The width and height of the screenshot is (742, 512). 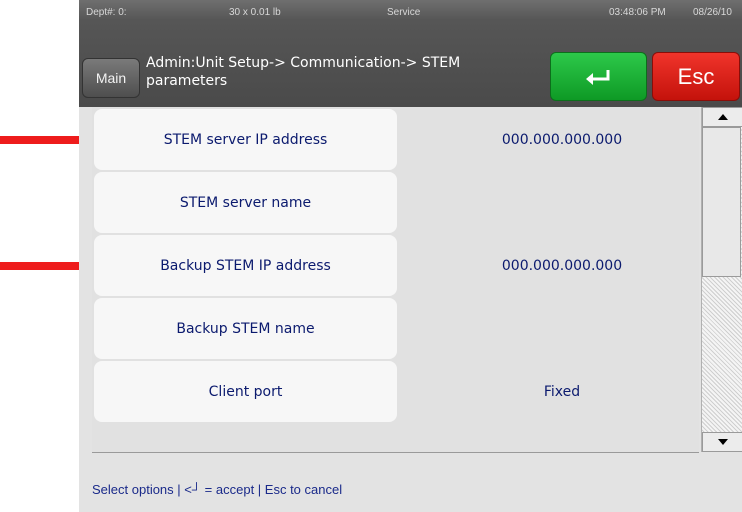 What do you see at coordinates (712, 12) in the screenshot?
I see `date-display: 08/26/10` at bounding box center [712, 12].